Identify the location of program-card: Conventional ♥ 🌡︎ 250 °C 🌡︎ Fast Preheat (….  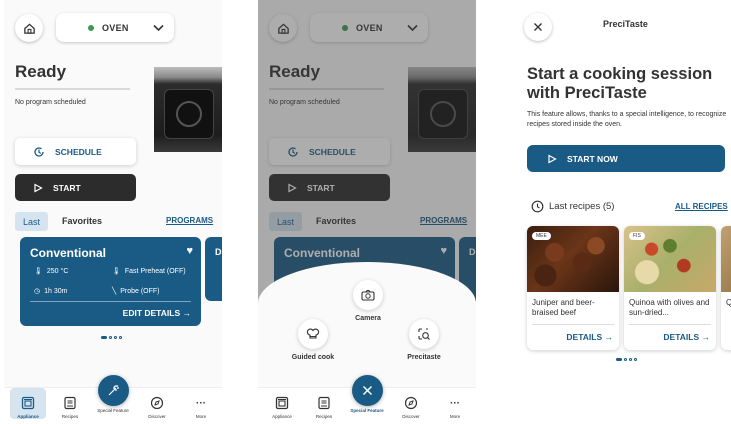
(110, 281).